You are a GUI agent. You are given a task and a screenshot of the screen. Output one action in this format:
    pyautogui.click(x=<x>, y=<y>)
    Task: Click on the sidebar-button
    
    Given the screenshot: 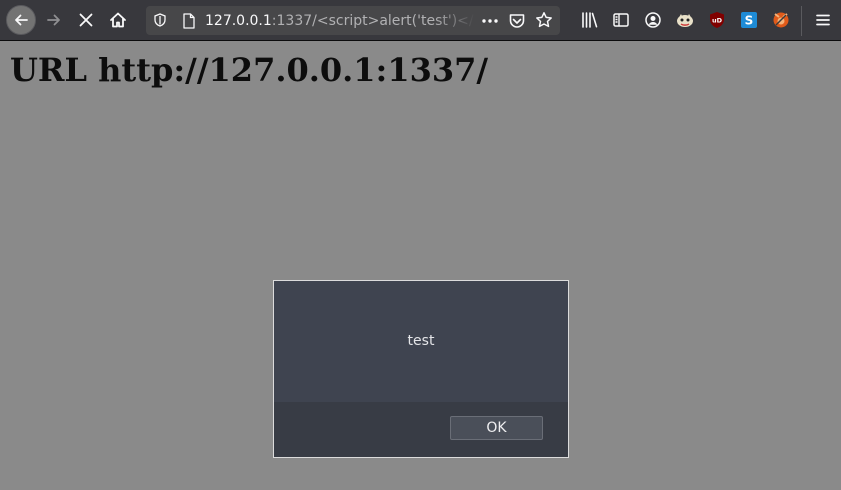 What is the action you would take?
    pyautogui.click(x=621, y=20)
    